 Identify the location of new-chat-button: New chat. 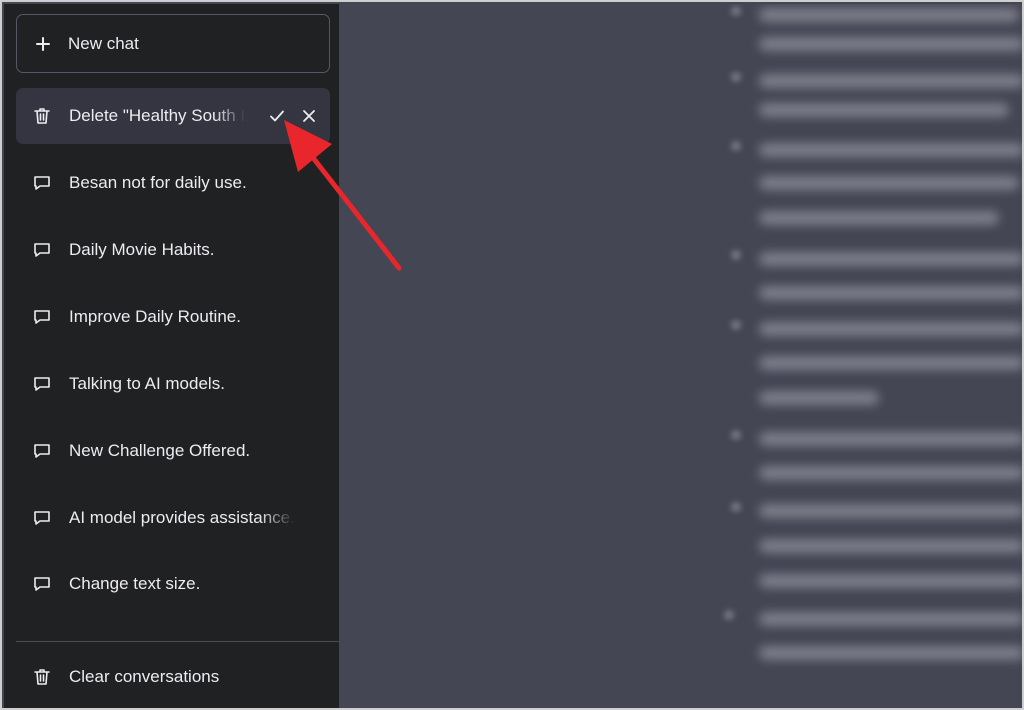
(173, 43).